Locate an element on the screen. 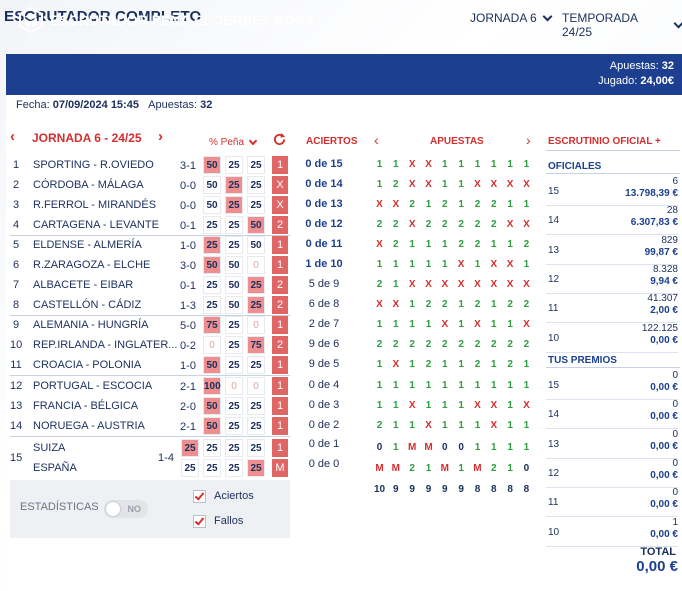 The image size is (682, 591). prize-category: 11 is located at coordinates (553, 503).